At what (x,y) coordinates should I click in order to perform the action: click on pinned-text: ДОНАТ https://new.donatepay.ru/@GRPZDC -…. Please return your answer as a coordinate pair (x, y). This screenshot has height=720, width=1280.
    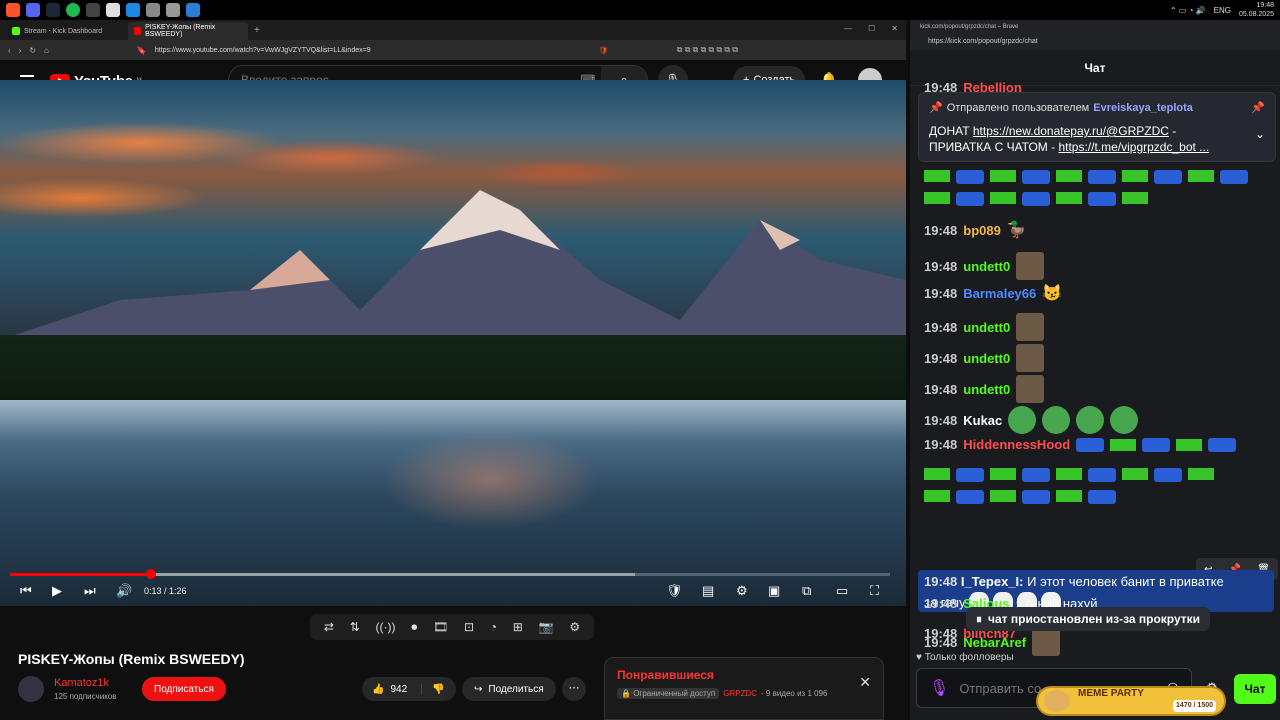
    Looking at the image, I should click on (1097, 139).